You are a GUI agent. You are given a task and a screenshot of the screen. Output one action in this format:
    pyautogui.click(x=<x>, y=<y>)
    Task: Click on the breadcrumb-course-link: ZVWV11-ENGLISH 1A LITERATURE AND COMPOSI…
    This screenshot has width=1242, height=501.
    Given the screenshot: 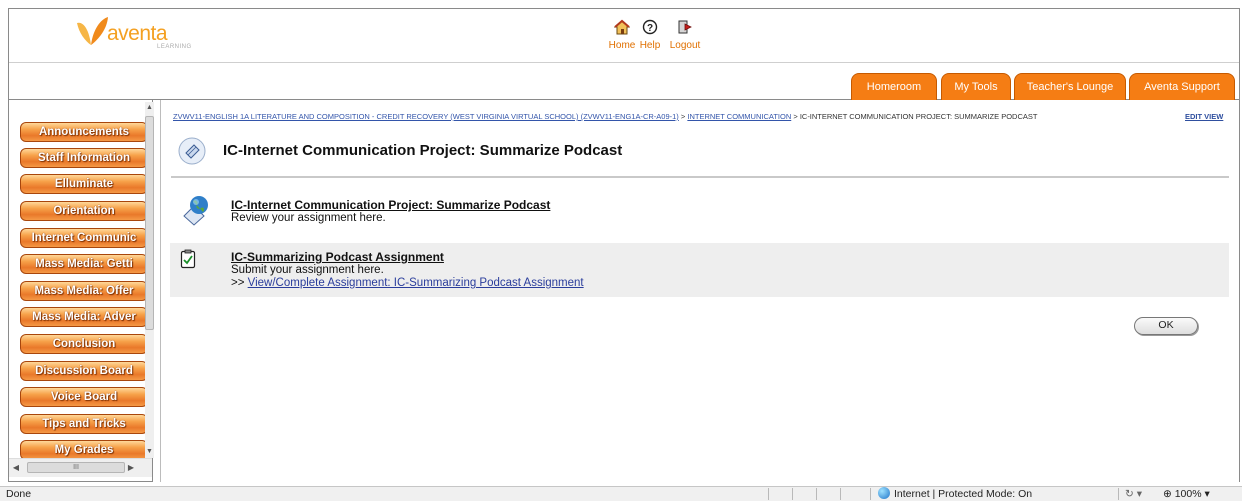 What is the action you would take?
    pyautogui.click(x=426, y=116)
    